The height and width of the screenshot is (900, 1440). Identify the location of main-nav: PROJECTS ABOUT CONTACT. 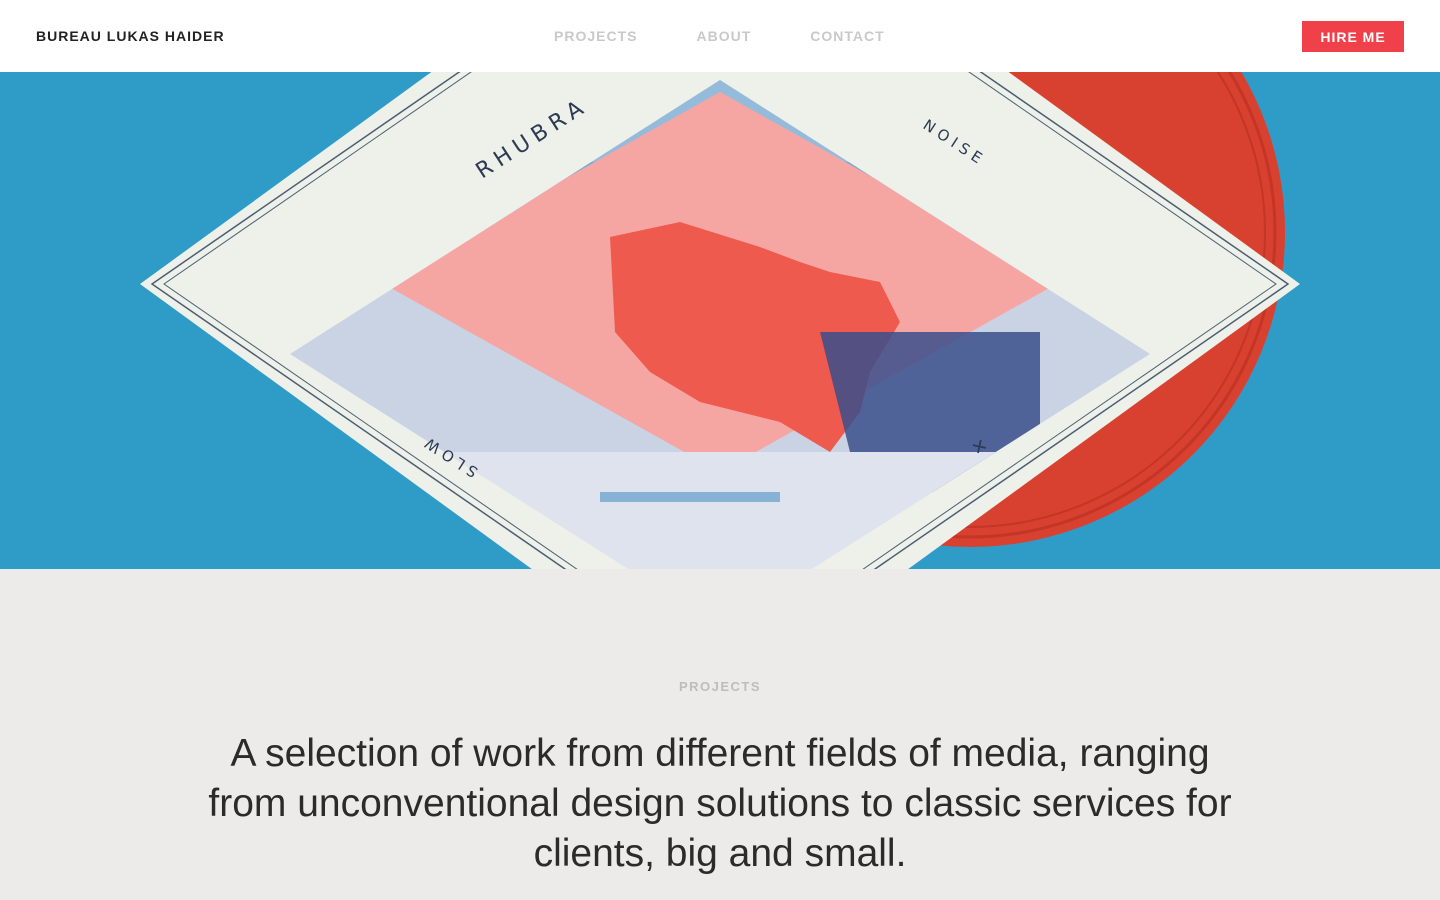
(719, 36).